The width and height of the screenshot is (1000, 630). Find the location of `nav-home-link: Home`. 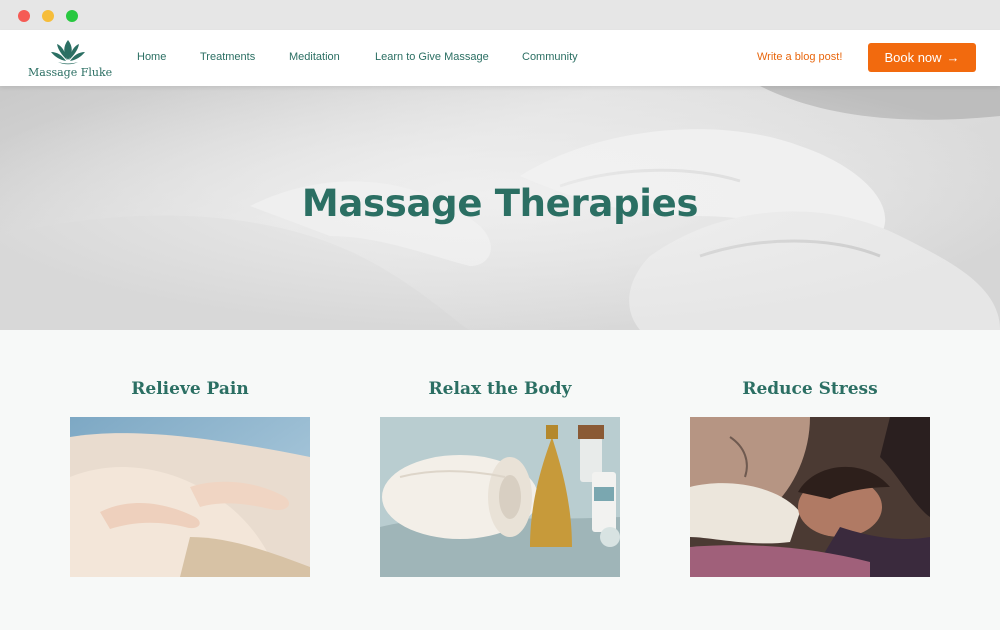

nav-home-link: Home is located at coordinates (151, 57).